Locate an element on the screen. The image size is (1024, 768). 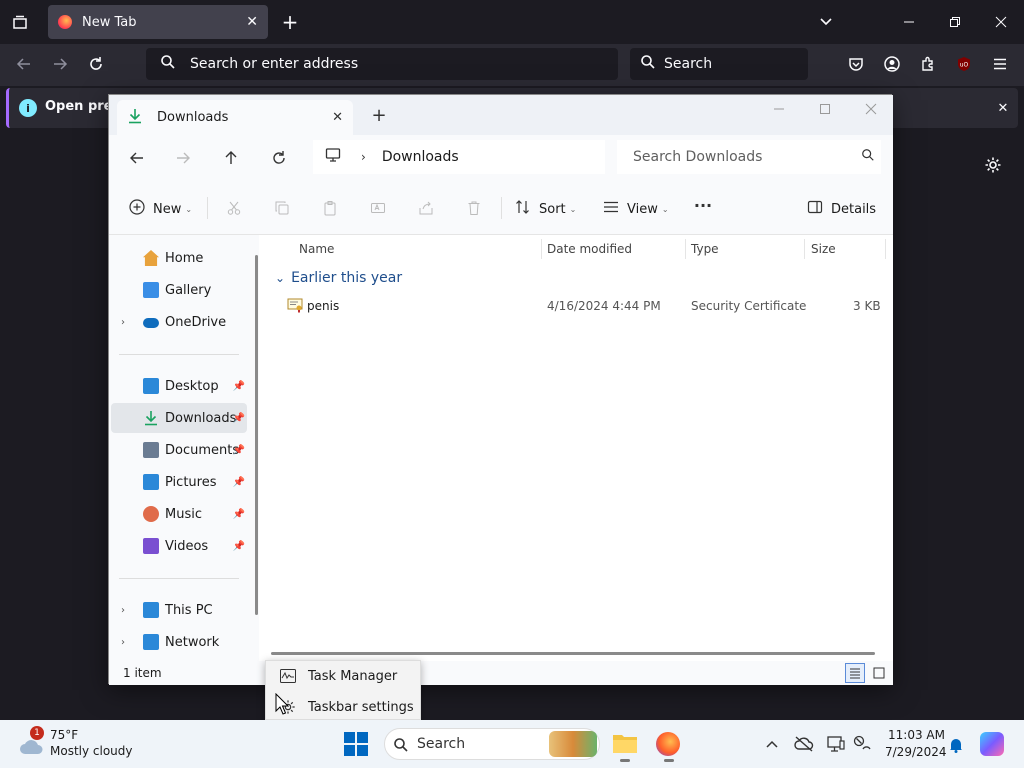
start-button is located at coordinates (356, 746).